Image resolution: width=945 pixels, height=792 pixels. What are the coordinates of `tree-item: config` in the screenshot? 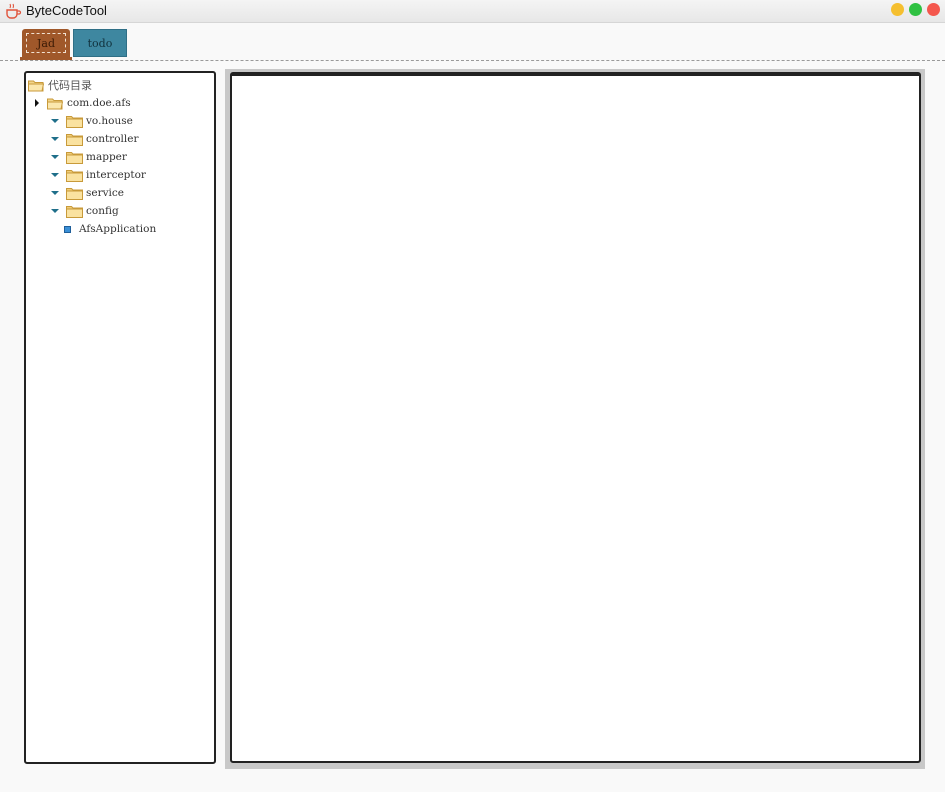 It's located at (84, 211).